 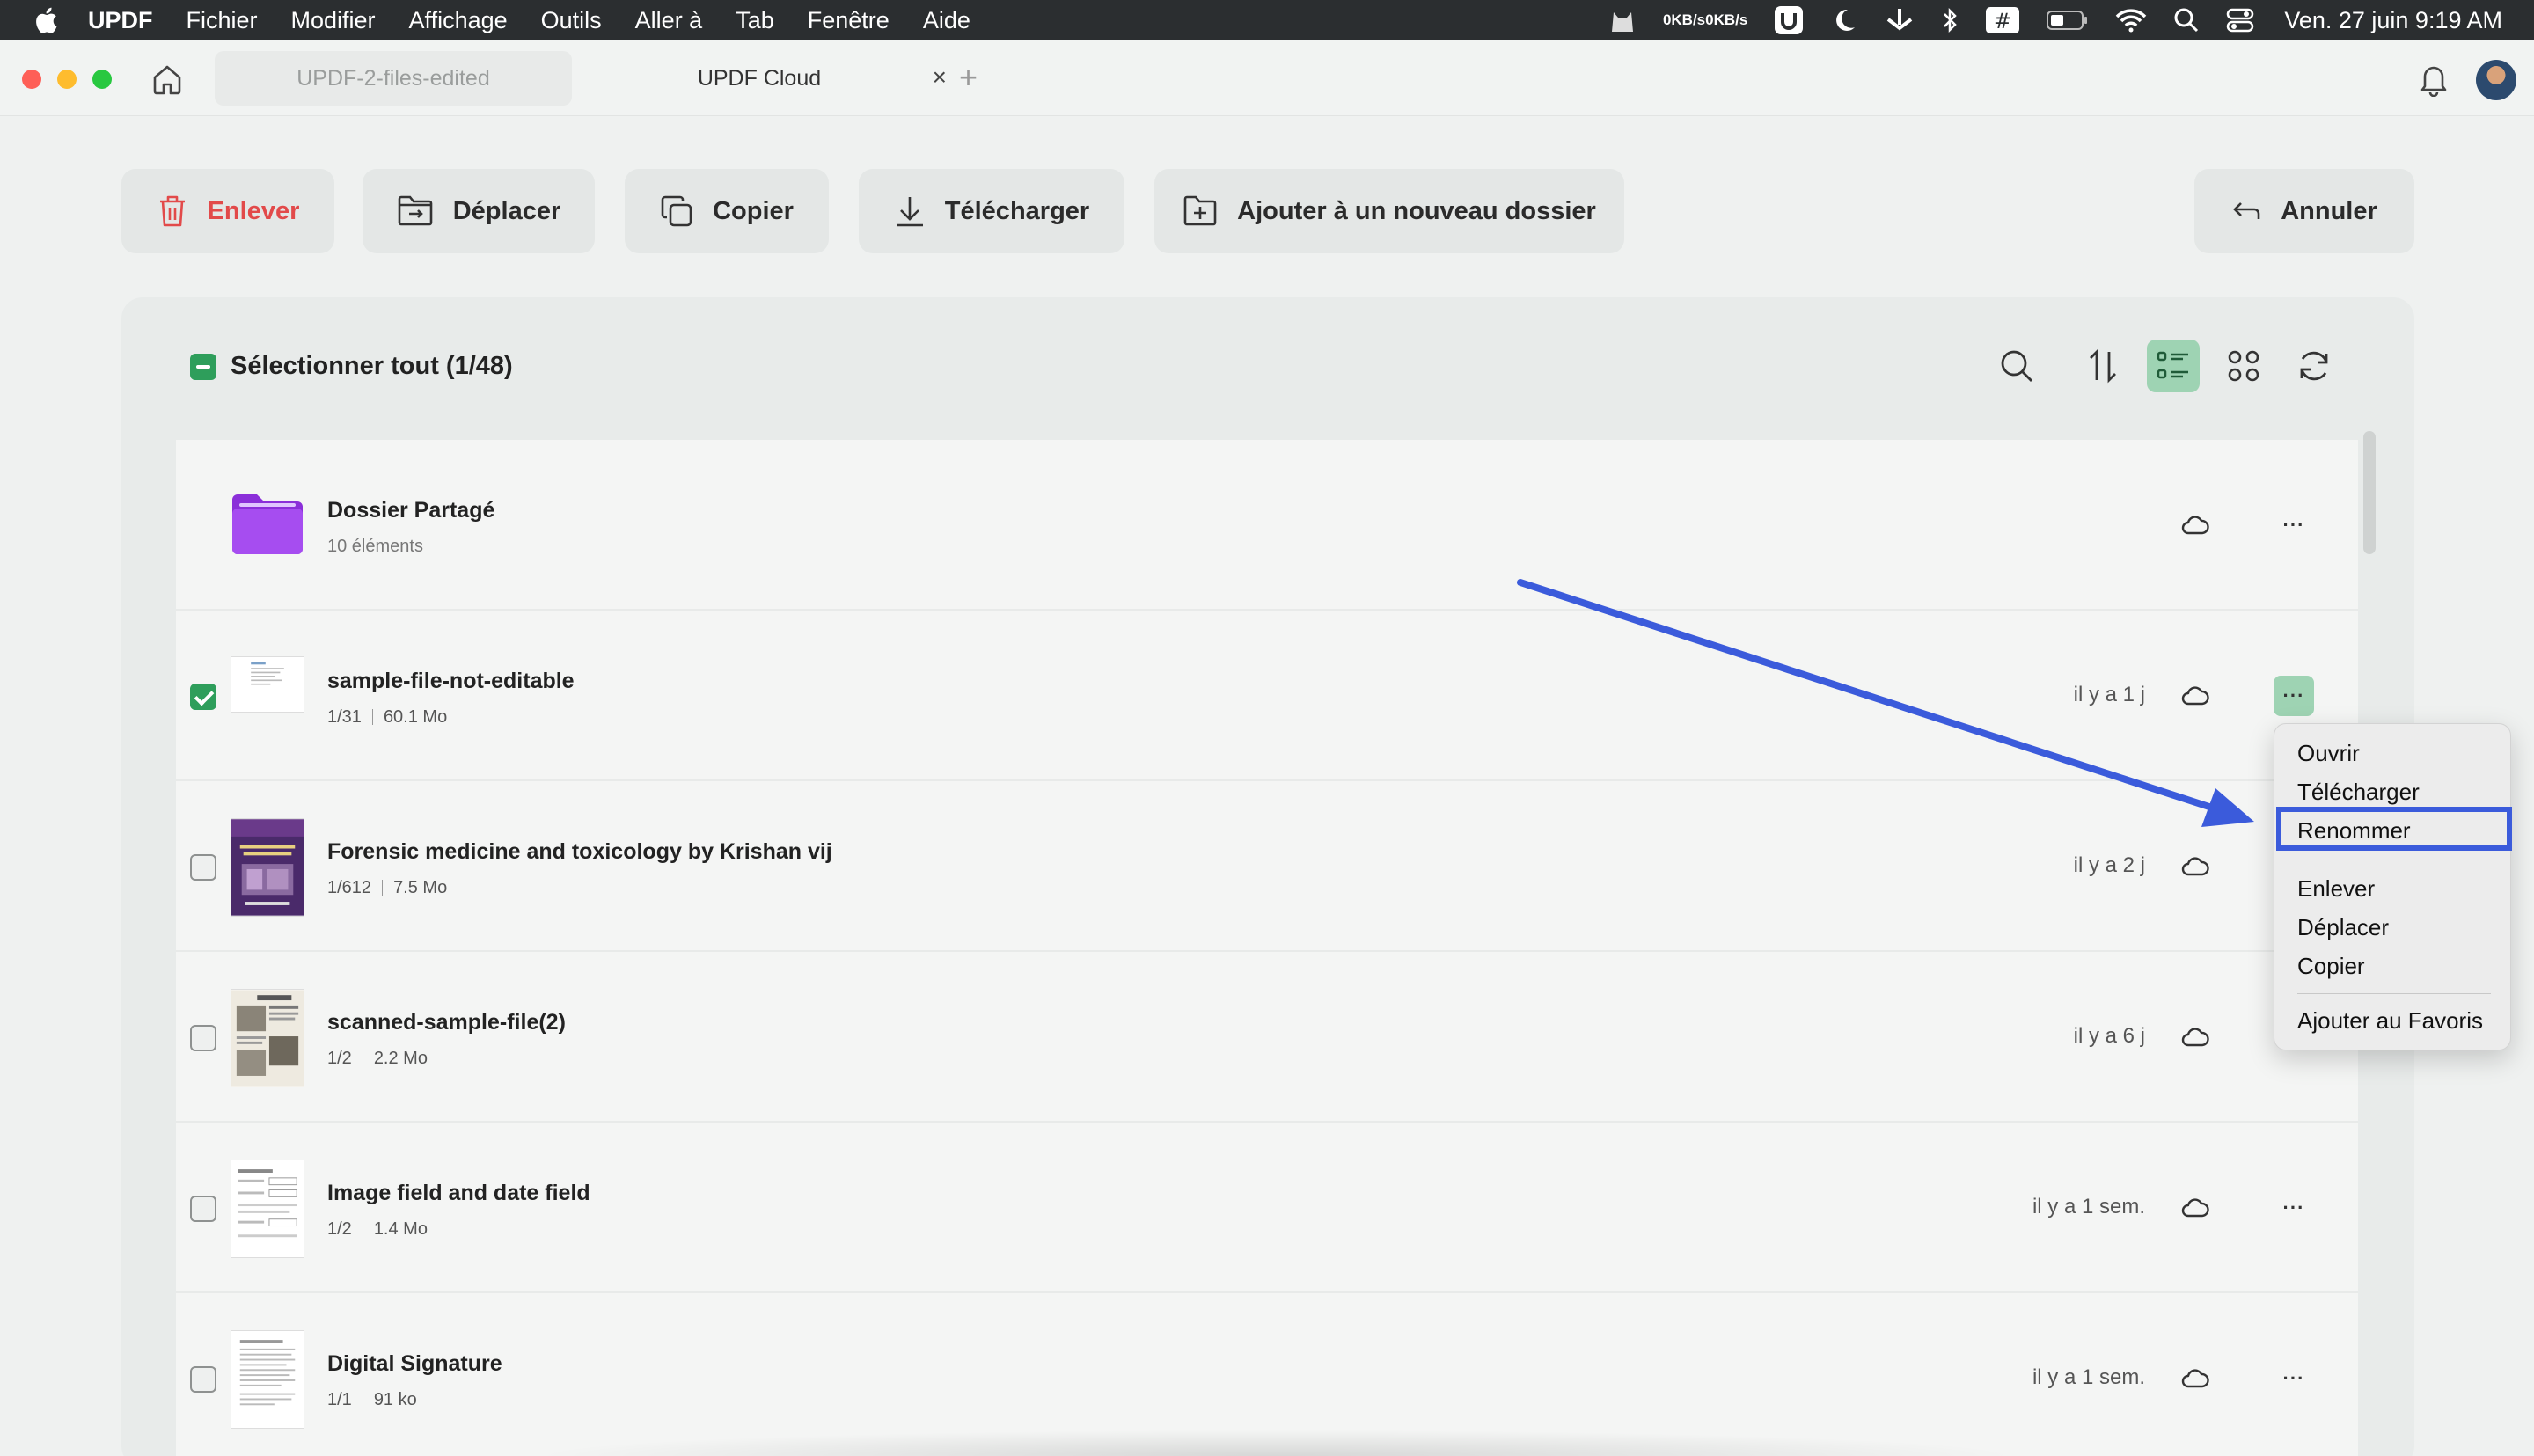 I want to click on search-icon, so click(x=2016, y=366).